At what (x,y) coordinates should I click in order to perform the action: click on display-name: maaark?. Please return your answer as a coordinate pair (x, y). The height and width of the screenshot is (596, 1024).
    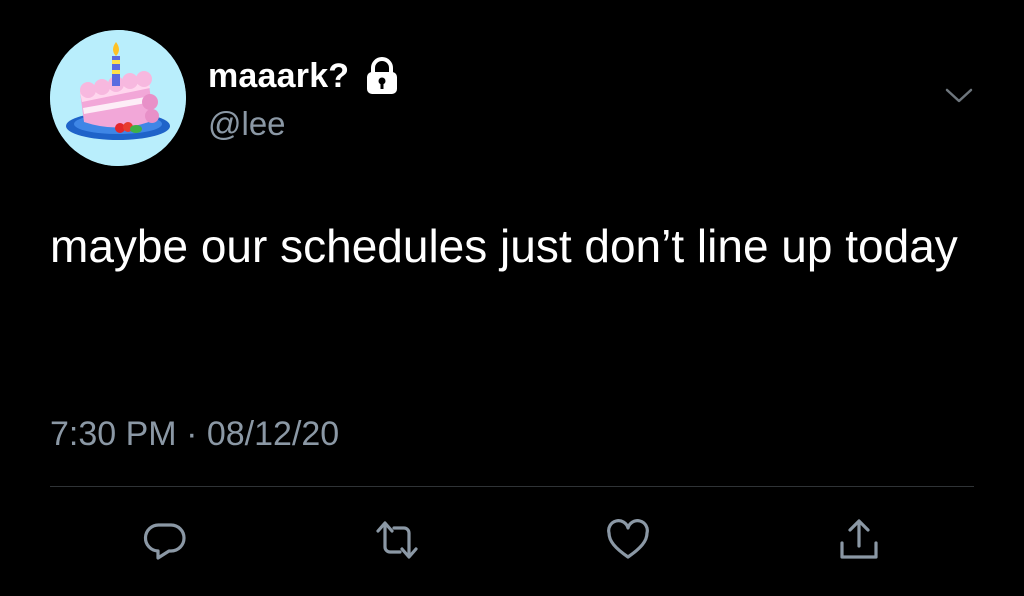
    Looking at the image, I should click on (278, 76).